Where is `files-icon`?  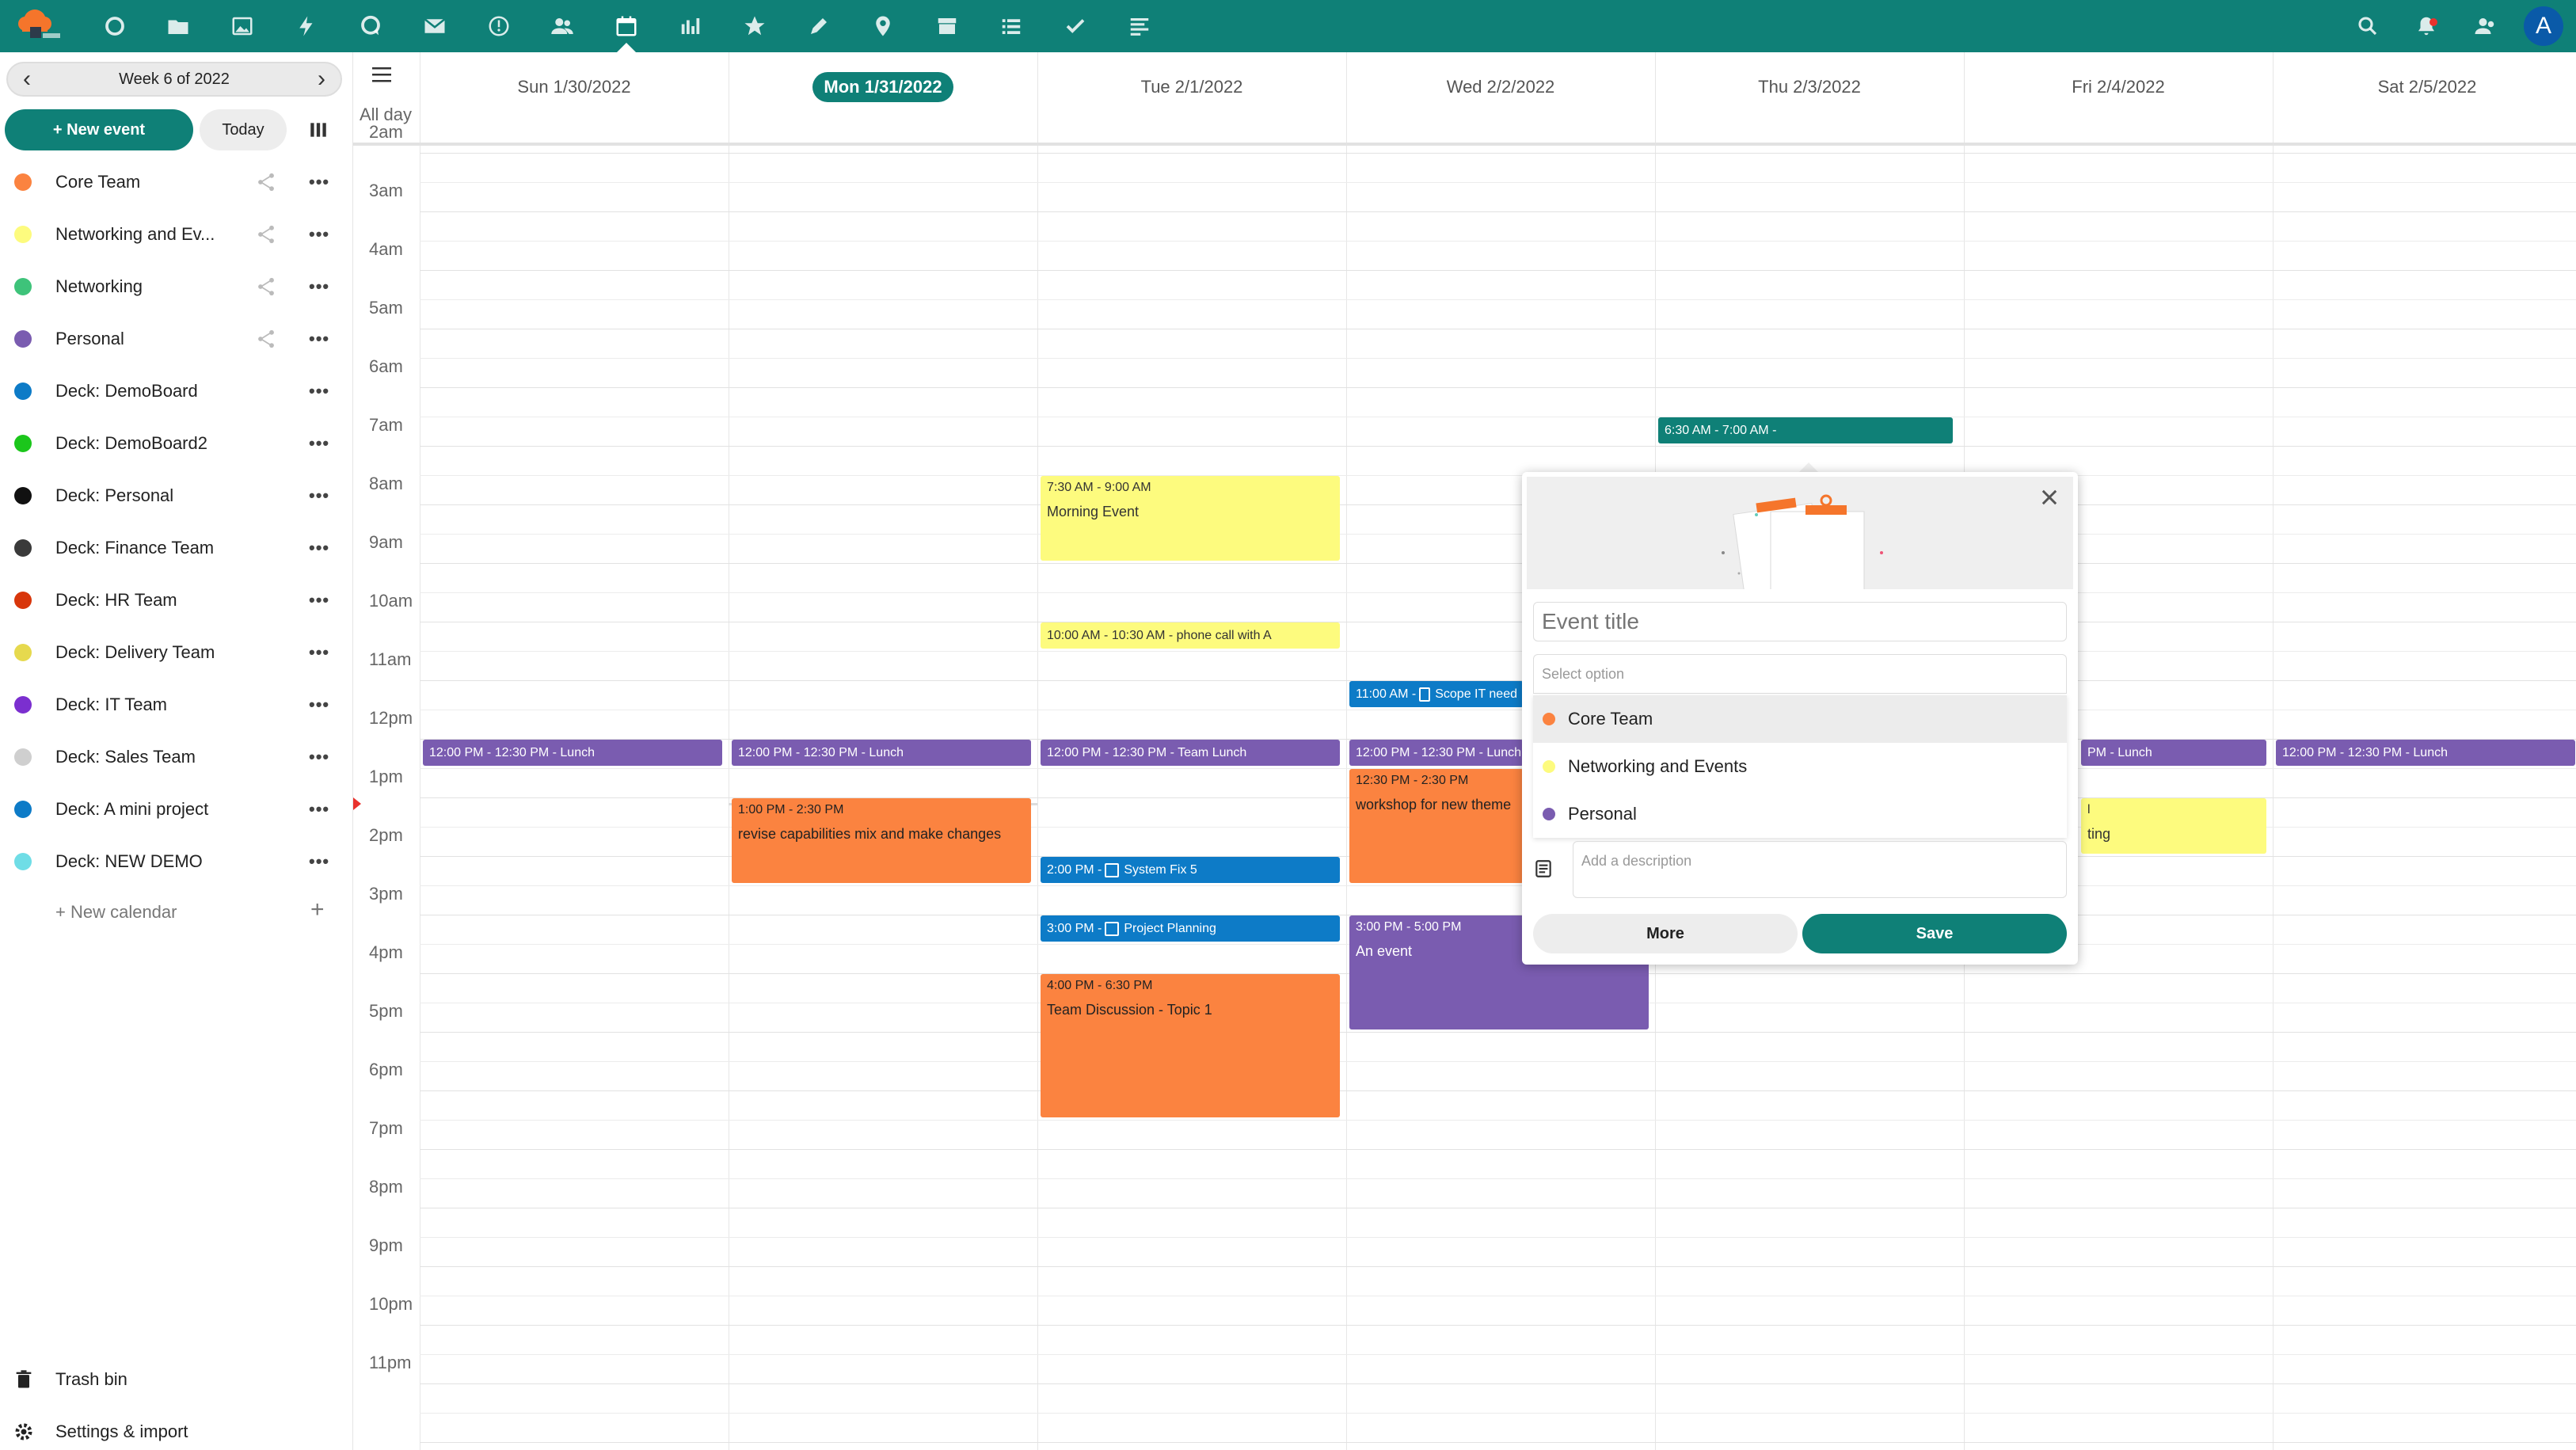 files-icon is located at coordinates (178, 26).